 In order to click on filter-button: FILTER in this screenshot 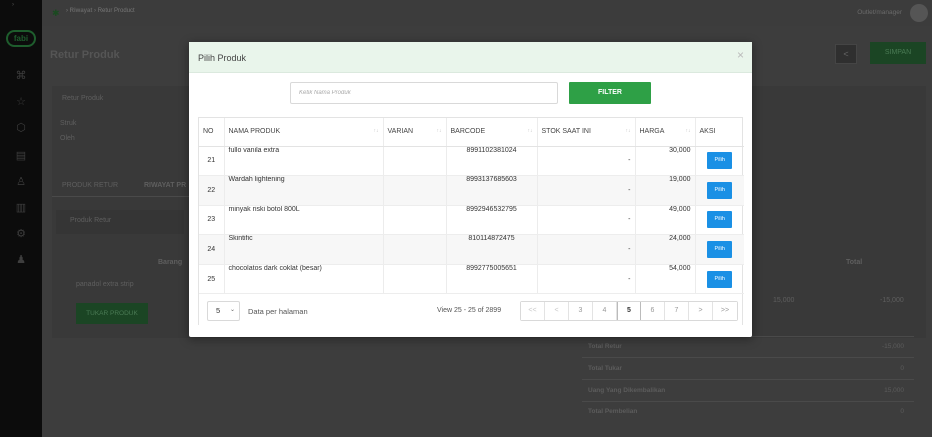, I will do `click(610, 93)`.